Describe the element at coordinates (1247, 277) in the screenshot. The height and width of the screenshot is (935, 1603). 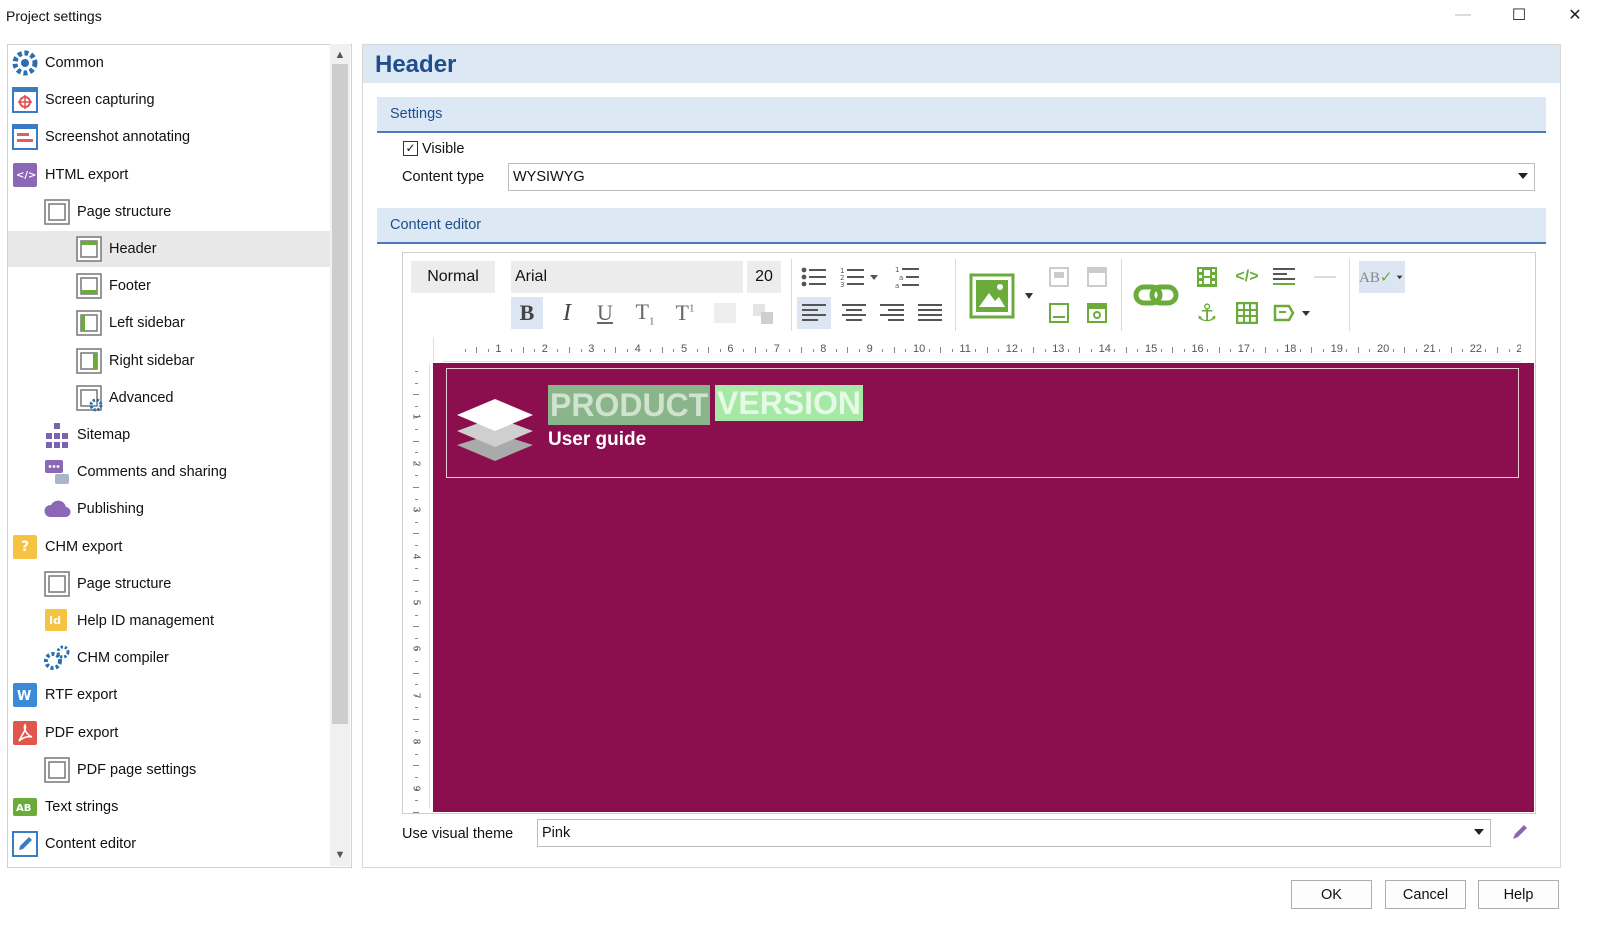
I see `insert-code-icon: </>` at that location.